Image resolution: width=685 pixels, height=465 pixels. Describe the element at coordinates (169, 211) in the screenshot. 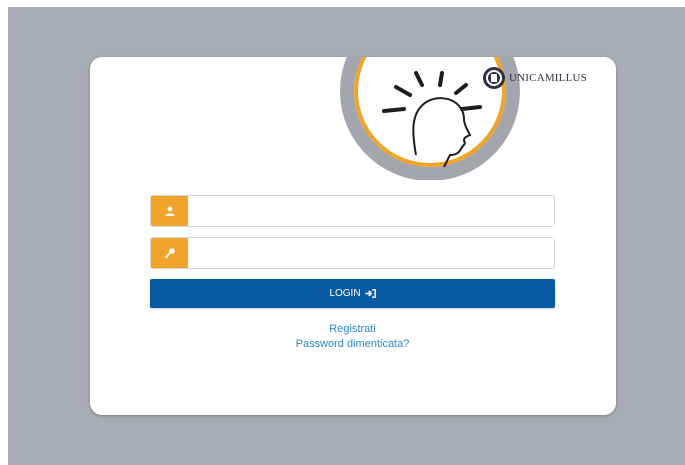

I see `user-icon` at that location.